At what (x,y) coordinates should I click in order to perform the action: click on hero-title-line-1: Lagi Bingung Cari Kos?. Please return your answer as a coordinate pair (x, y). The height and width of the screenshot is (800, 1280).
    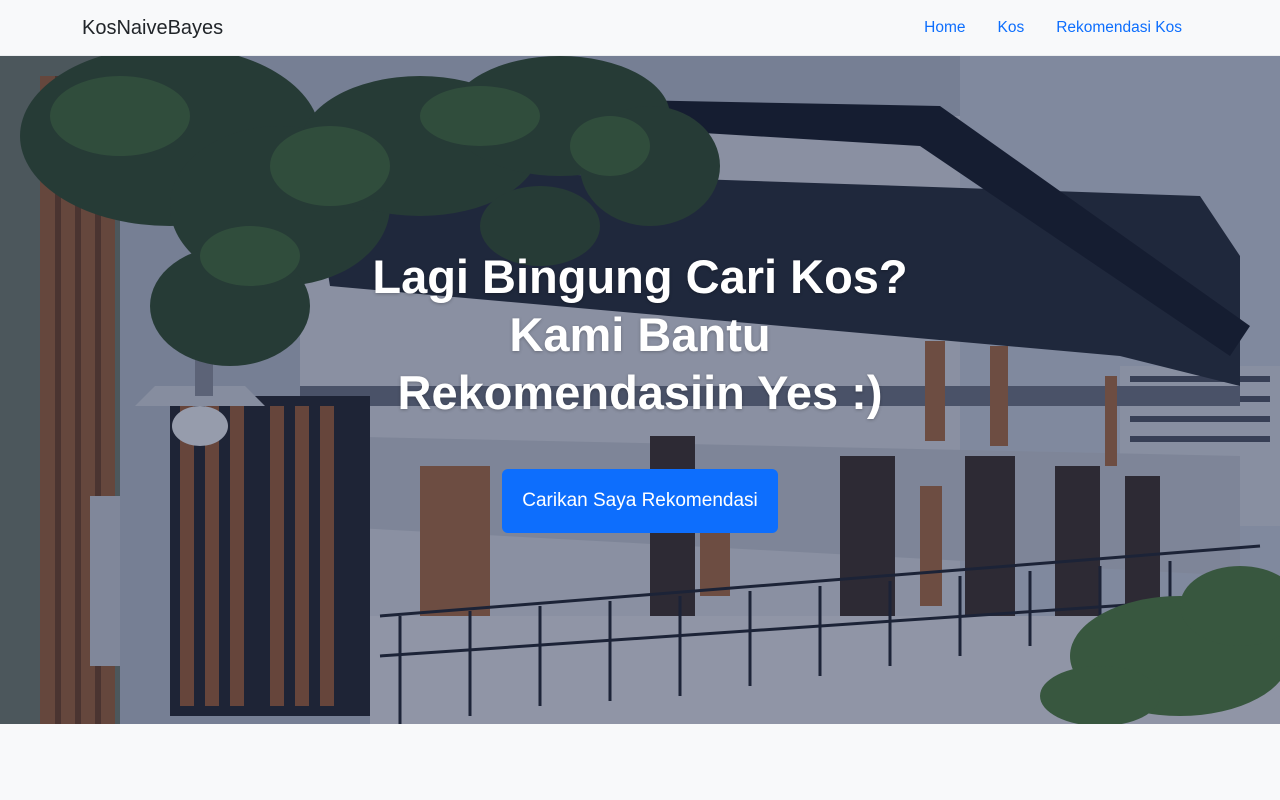
    Looking at the image, I should click on (640, 276).